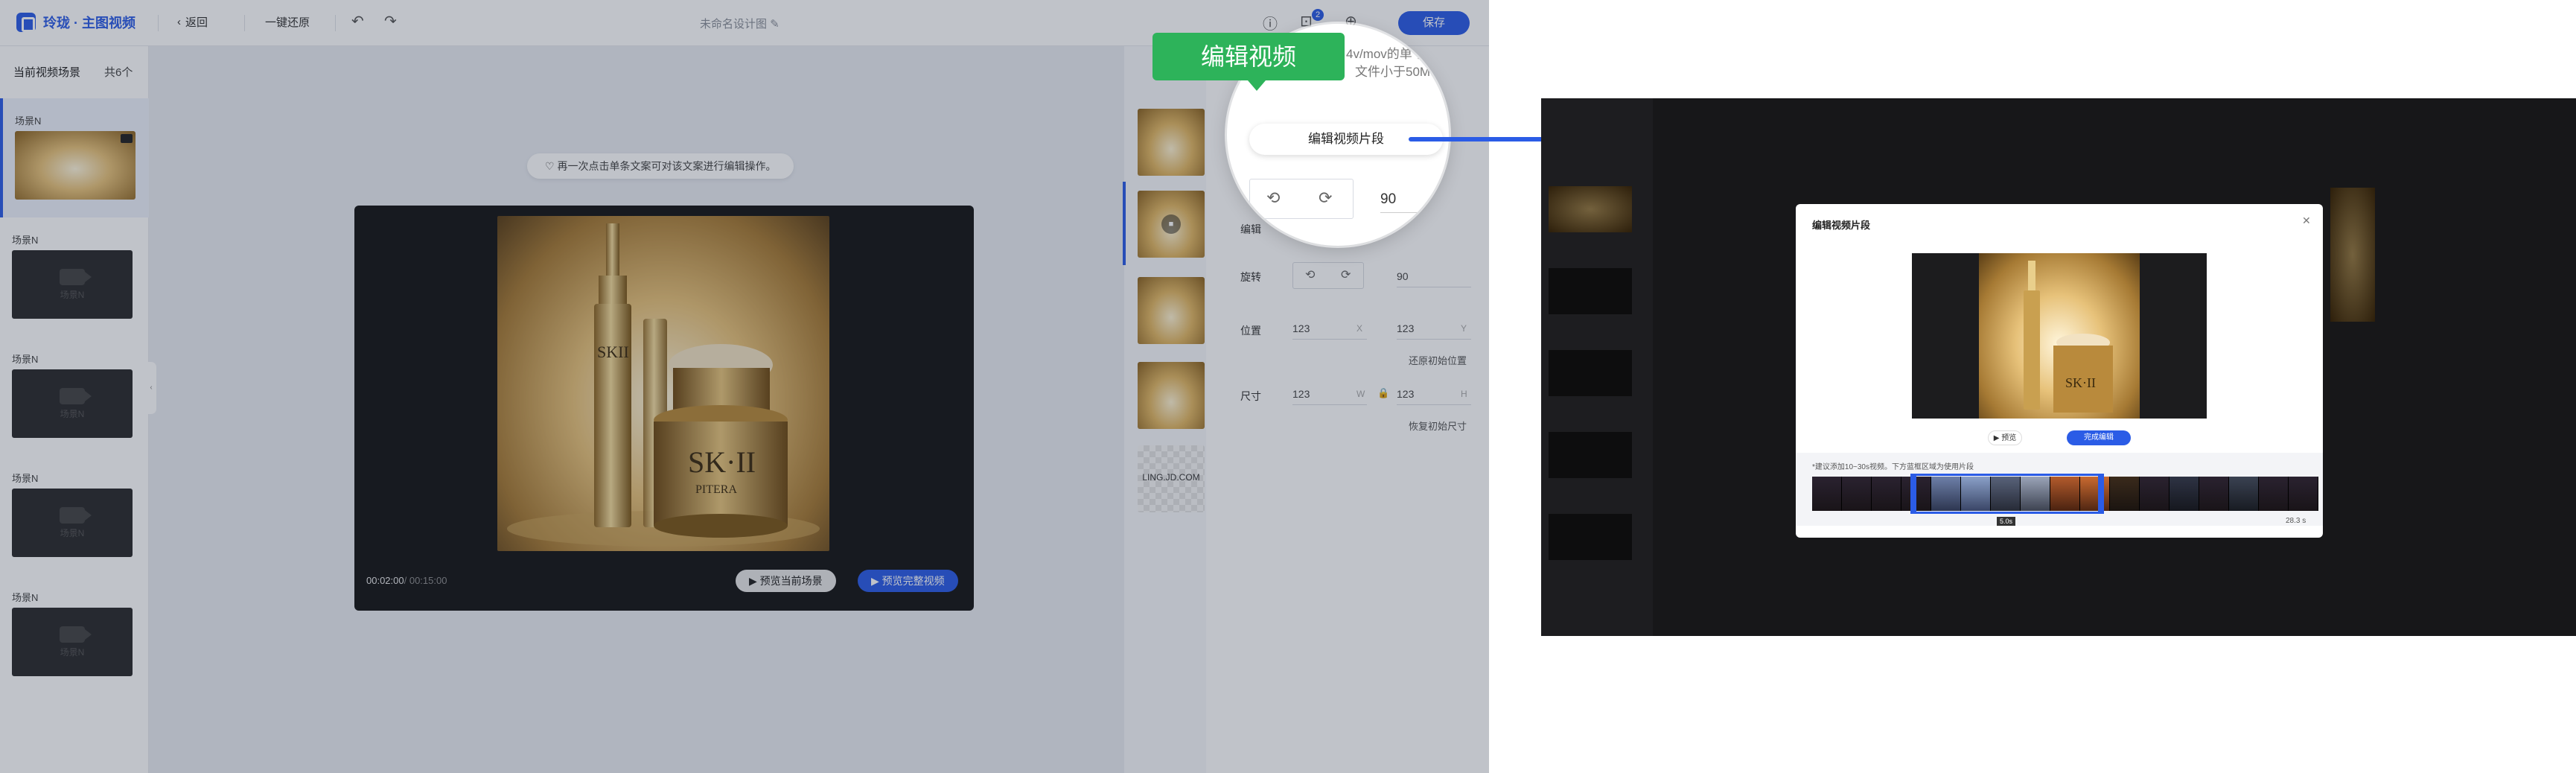 This screenshot has width=2576, height=773. I want to click on rotate-label: 旋转, so click(1250, 277).